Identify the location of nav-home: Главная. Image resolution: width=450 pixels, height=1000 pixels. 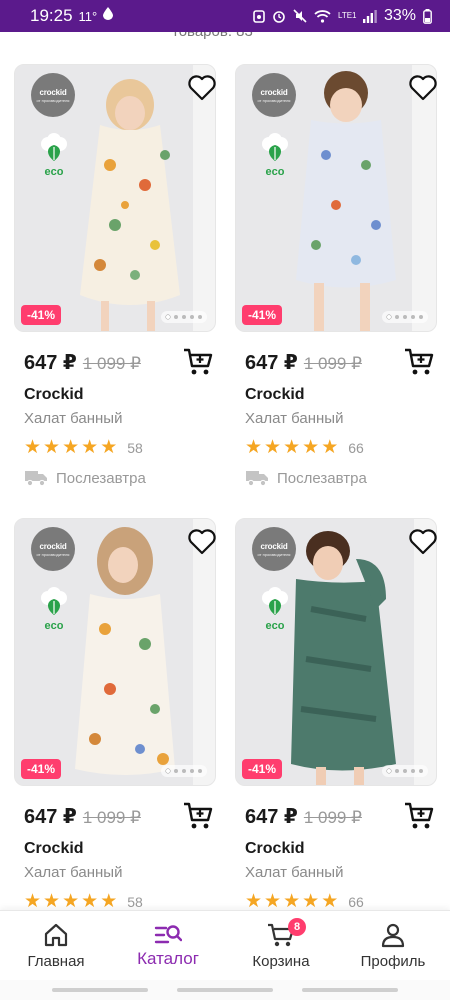
(56, 945).